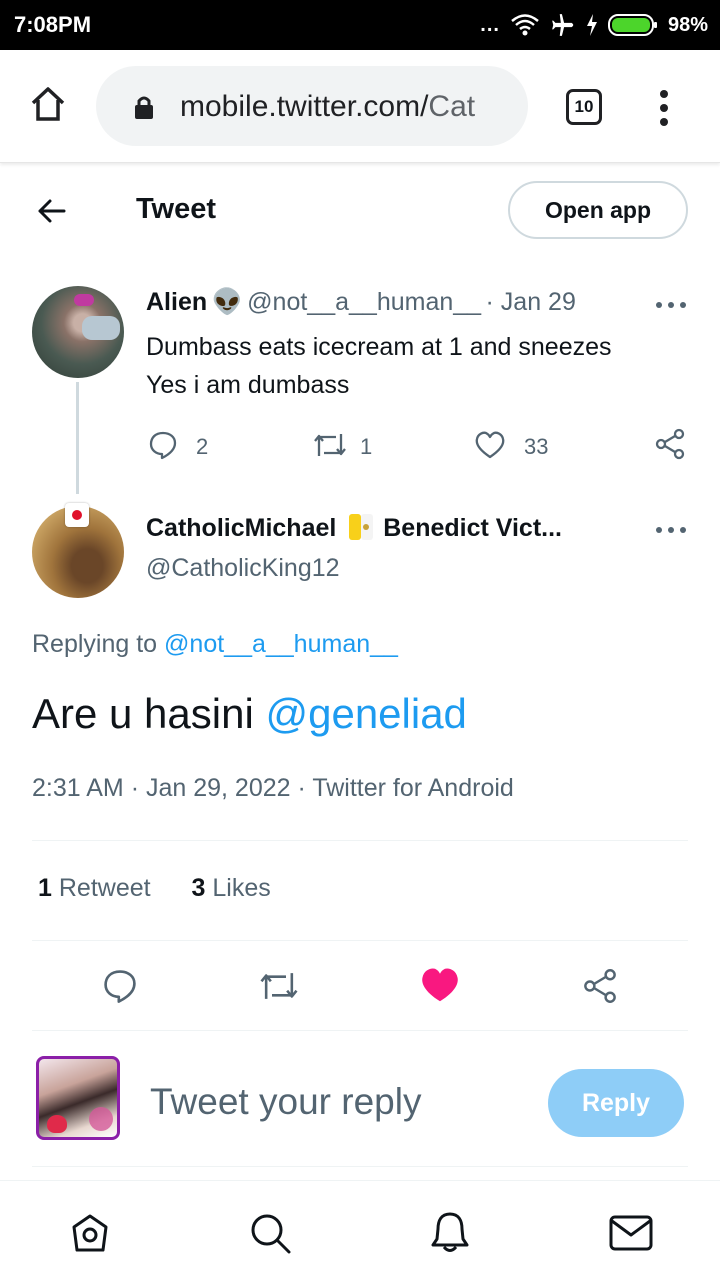 The height and width of the screenshot is (1281, 720). I want to click on reply-button: Reply, so click(616, 1103).